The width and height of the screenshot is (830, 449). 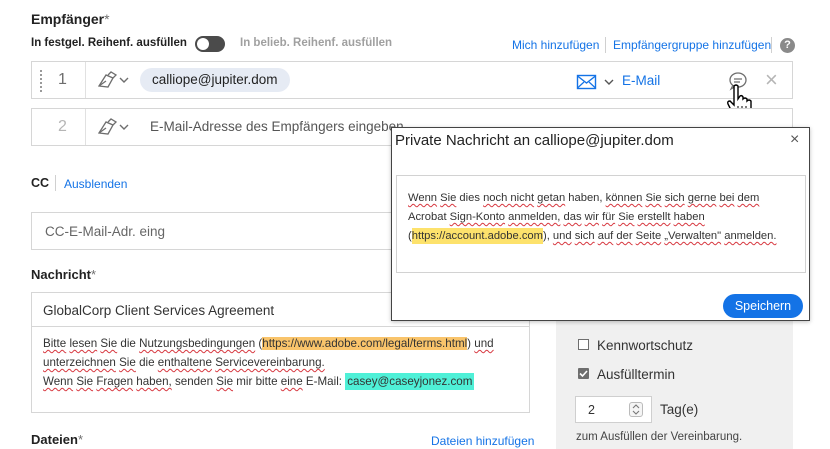 What do you see at coordinates (231, 231) in the screenshot?
I see `cc-email-input: CC-E-Mail-Adr. eing` at bounding box center [231, 231].